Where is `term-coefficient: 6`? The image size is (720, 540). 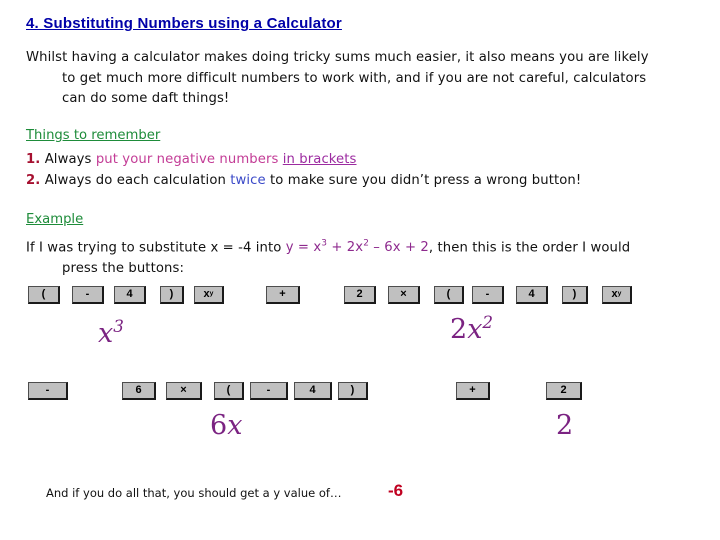 term-coefficient: 6 is located at coordinates (219, 425).